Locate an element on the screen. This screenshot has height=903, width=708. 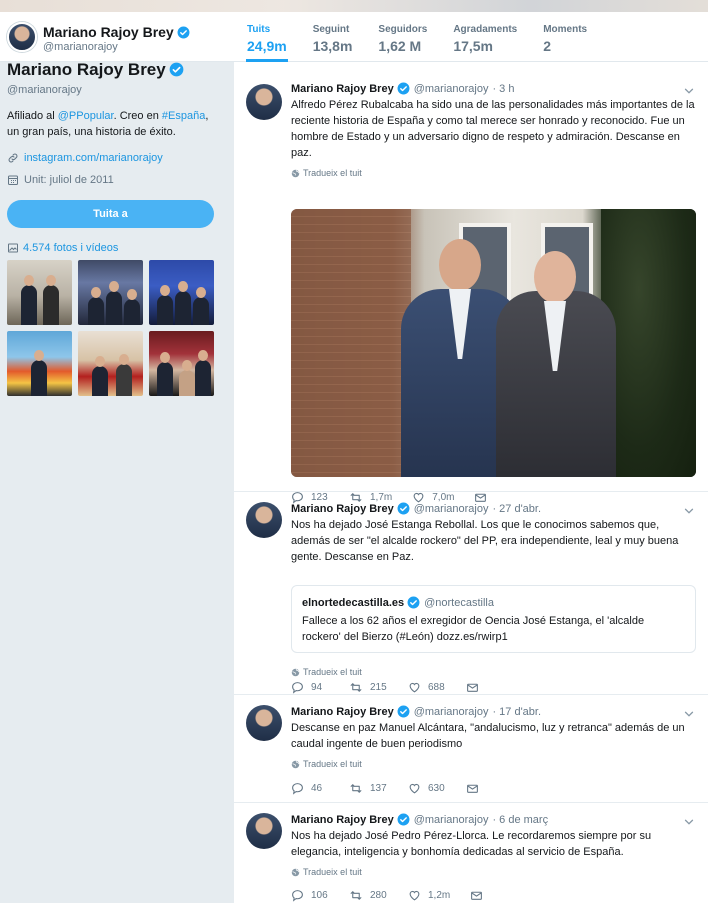
nav-tab-followers: Seguidors 1,62 M is located at coordinates (402, 31).